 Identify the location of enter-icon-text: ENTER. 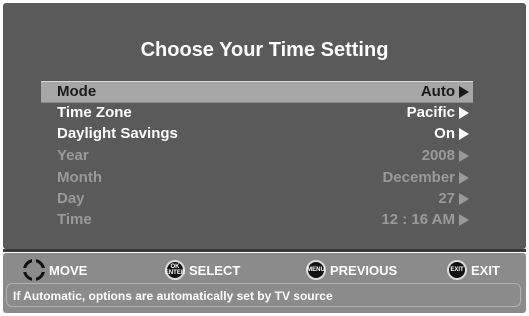
(175, 273).